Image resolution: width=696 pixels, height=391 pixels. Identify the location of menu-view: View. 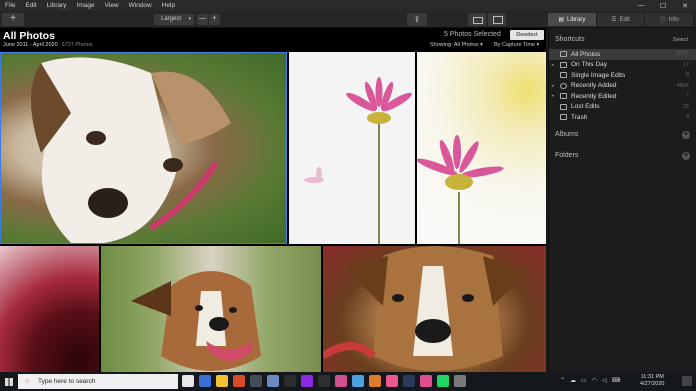
(112, 5).